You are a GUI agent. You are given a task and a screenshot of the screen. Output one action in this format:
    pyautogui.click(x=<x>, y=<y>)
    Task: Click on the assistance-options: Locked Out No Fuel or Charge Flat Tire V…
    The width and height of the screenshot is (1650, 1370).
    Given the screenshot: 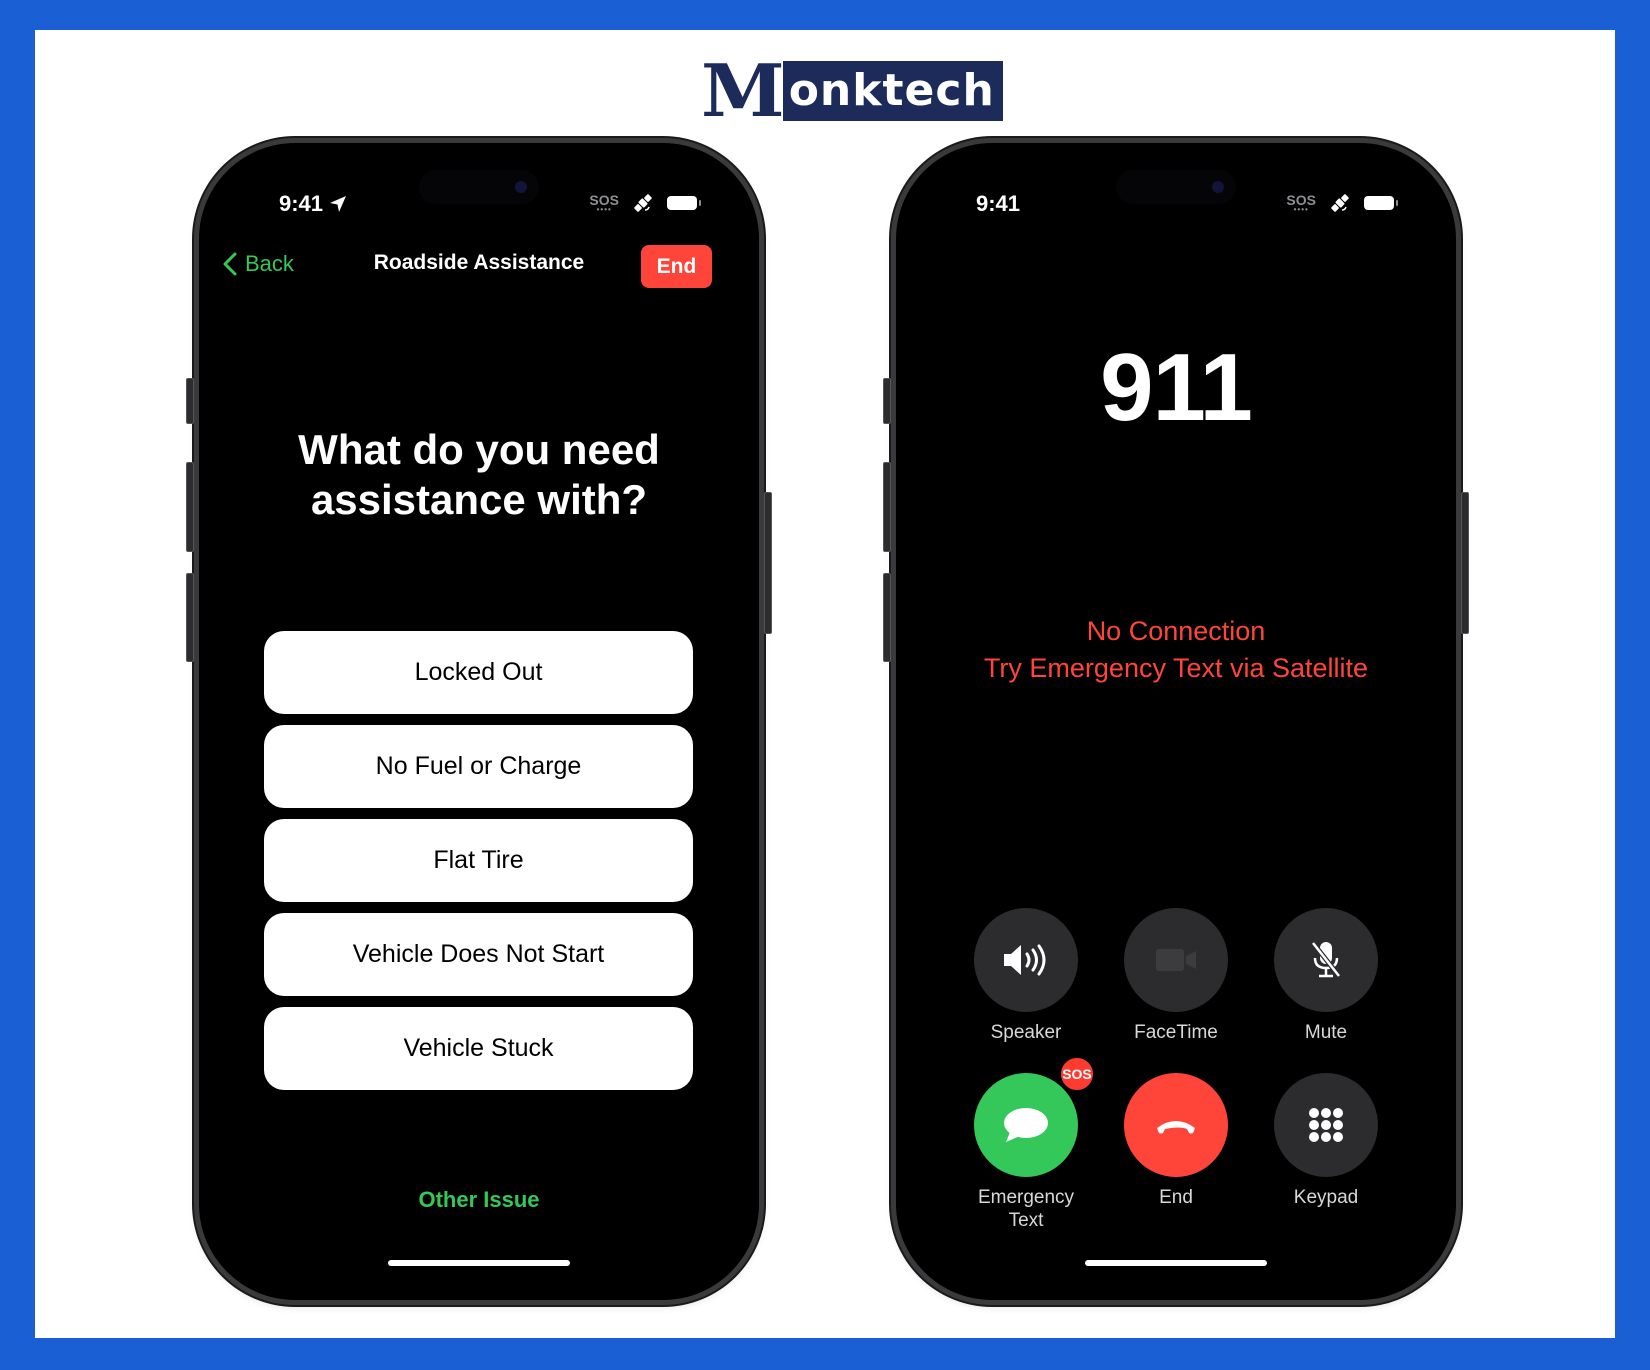 What is the action you would take?
    pyautogui.click(x=478, y=860)
    